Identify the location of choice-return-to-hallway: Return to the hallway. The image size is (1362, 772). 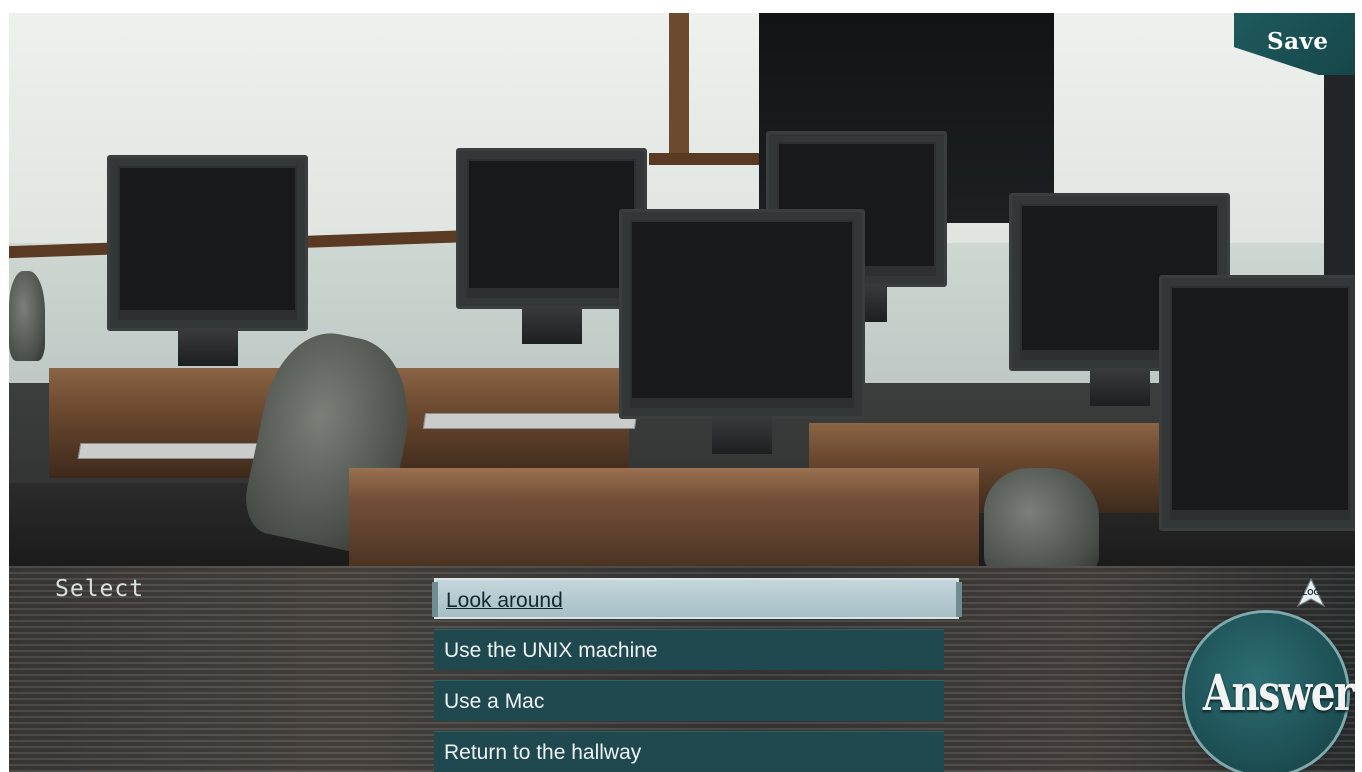
(689, 751).